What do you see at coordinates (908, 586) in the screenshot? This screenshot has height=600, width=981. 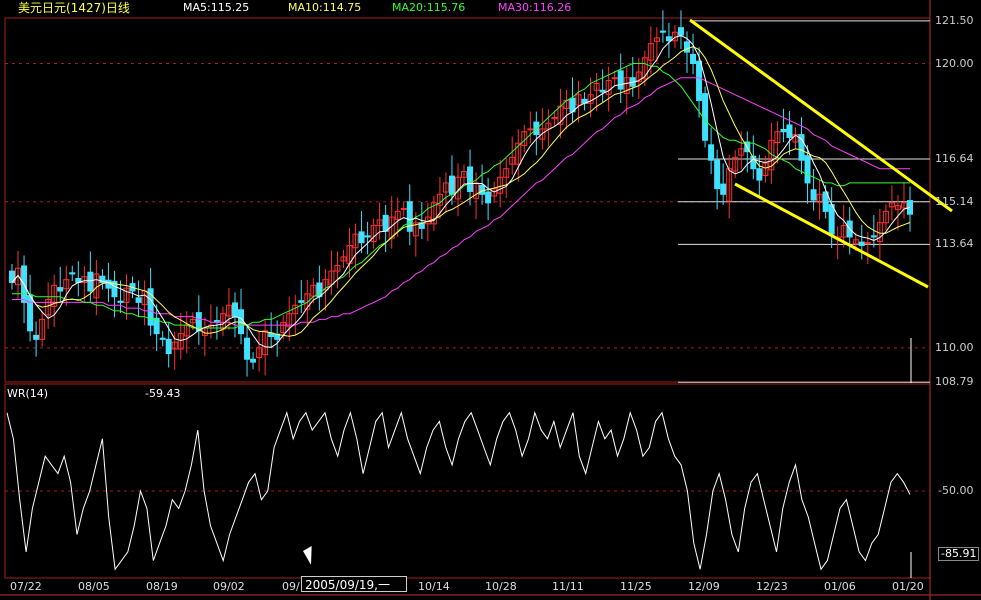 I see `date-tick-label: 01/20` at bounding box center [908, 586].